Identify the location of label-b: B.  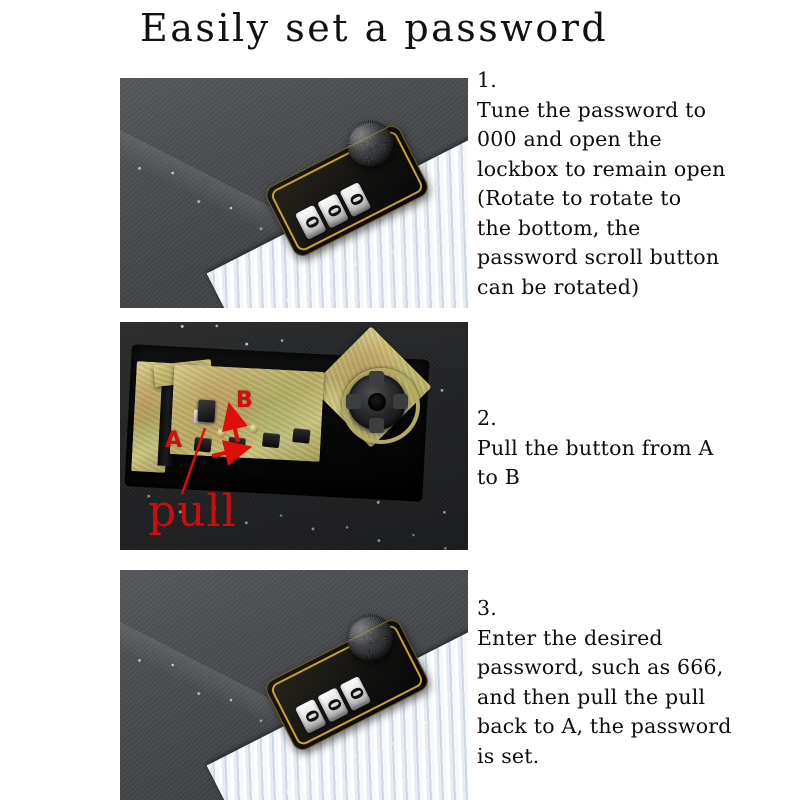
(244, 400).